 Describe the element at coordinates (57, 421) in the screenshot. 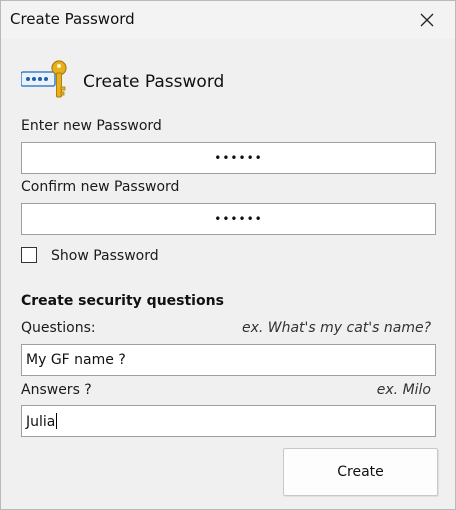

I see `text-caret` at that location.